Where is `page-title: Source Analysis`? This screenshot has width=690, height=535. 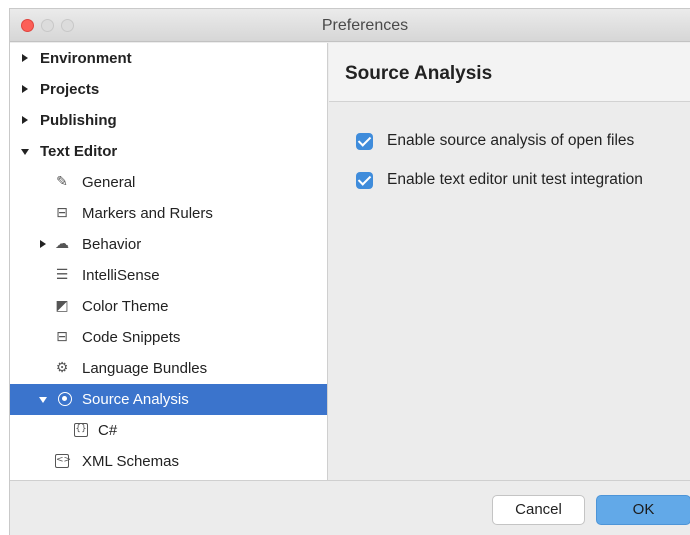
page-title: Source Analysis is located at coordinates (419, 73).